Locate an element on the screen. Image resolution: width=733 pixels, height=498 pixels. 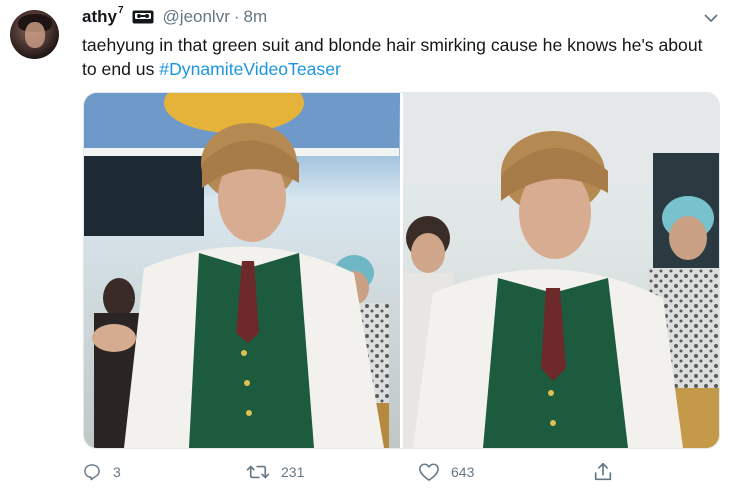
retweet-count: 231 is located at coordinates (293, 472).